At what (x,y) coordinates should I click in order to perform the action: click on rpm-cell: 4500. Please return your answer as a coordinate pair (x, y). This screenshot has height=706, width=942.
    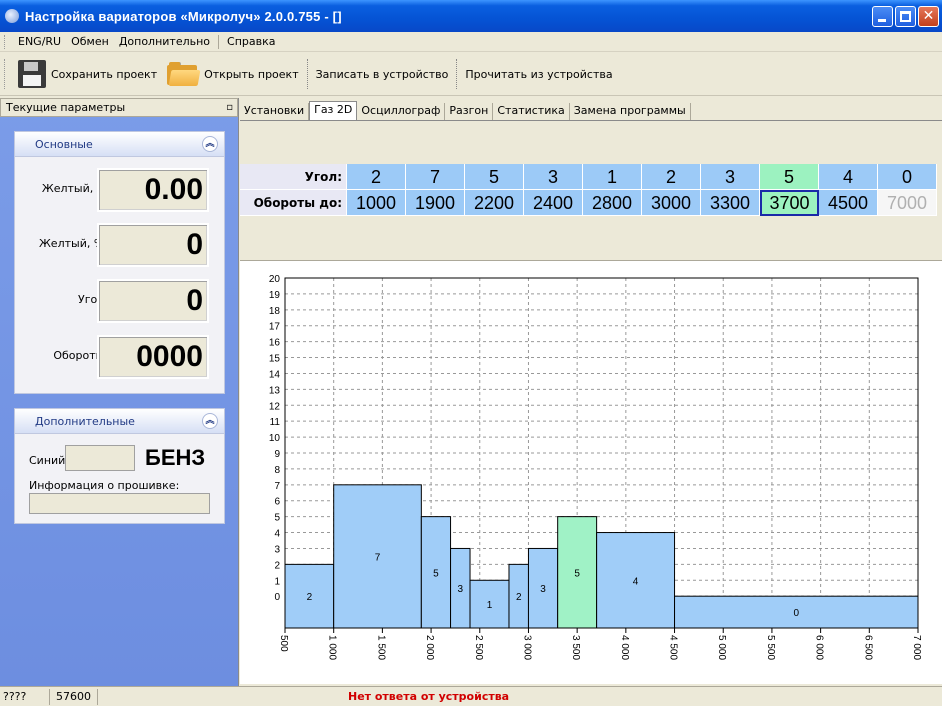
    Looking at the image, I should click on (848, 203).